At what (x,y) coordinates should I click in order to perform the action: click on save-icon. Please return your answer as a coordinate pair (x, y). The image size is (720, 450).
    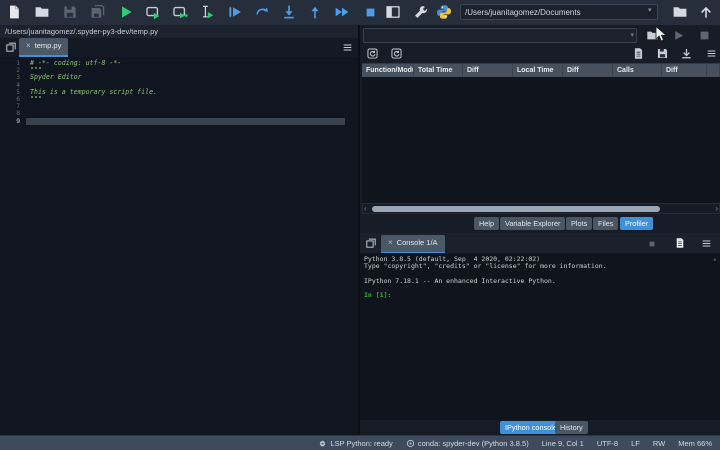
    Looking at the image, I should click on (70, 12).